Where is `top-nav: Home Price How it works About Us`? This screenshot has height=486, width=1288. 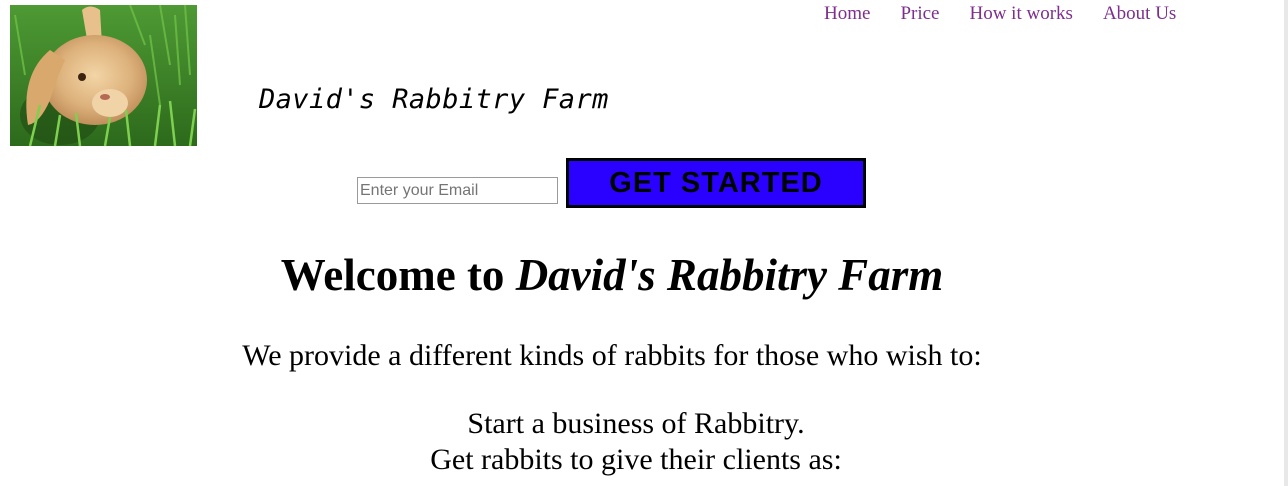
top-nav: Home Price How it works About Us is located at coordinates (1000, 14).